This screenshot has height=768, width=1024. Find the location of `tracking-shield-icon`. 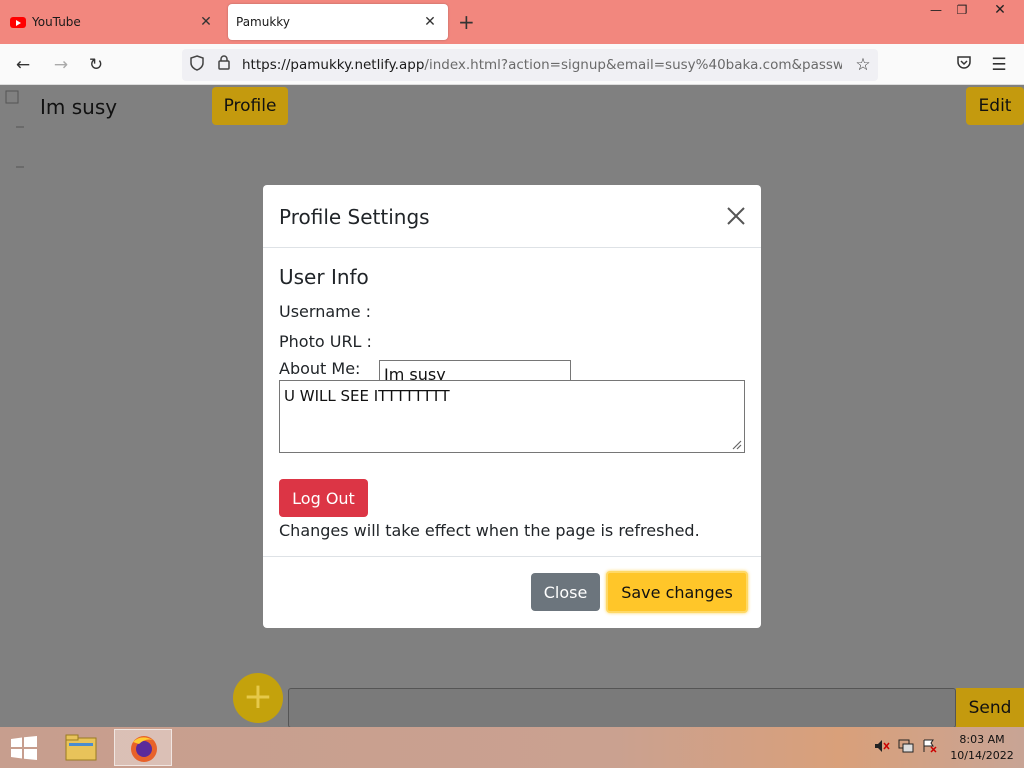

tracking-shield-icon is located at coordinates (197, 65).